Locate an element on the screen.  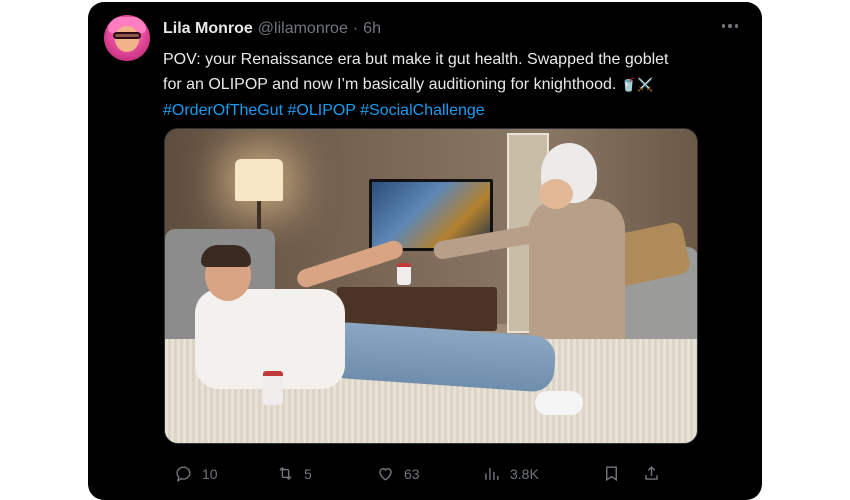
image-can-in-hand is located at coordinates (273, 388).